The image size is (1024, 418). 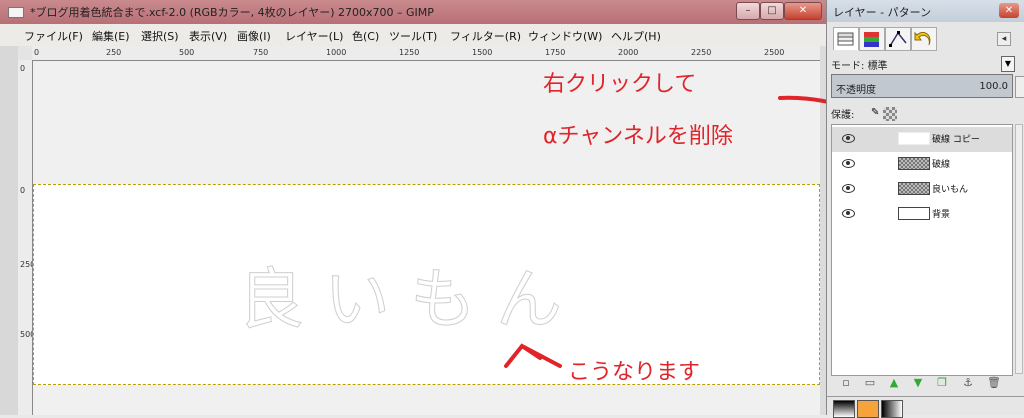 What do you see at coordinates (922, 86) in the screenshot?
I see `opacity-slider: 不透明度 100.0` at bounding box center [922, 86].